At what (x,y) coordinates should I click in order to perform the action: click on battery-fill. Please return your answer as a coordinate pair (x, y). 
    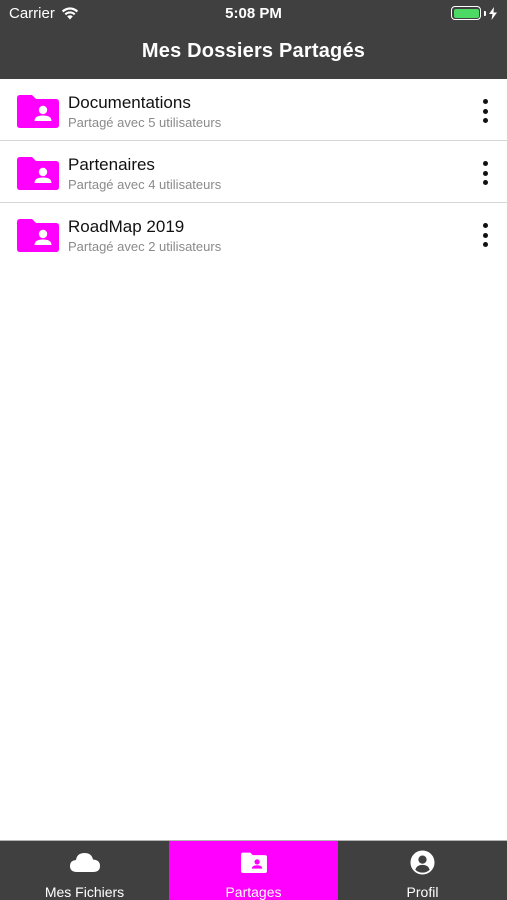
    Looking at the image, I should click on (466, 13).